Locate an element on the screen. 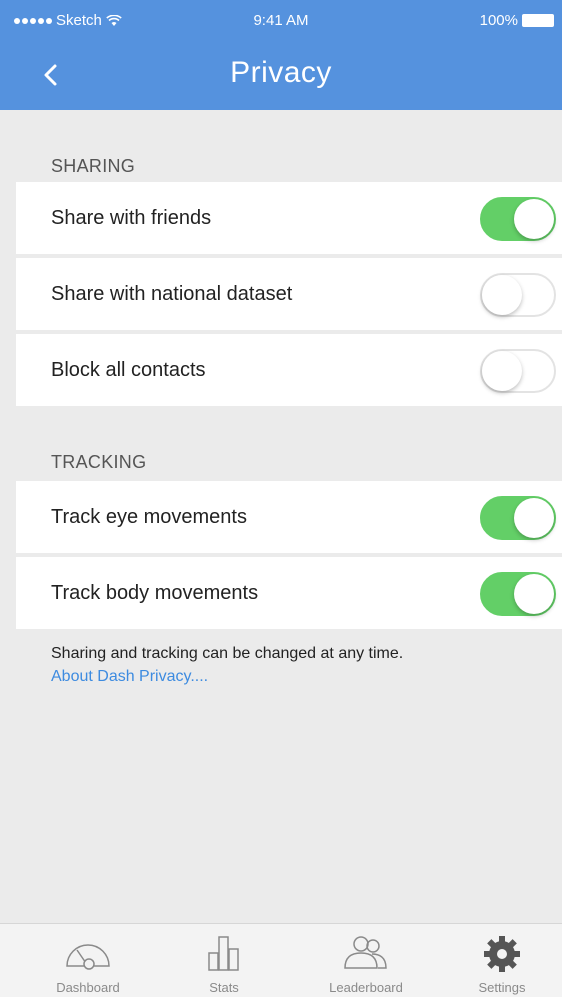  row-label: Share with friends is located at coordinates (131, 218).